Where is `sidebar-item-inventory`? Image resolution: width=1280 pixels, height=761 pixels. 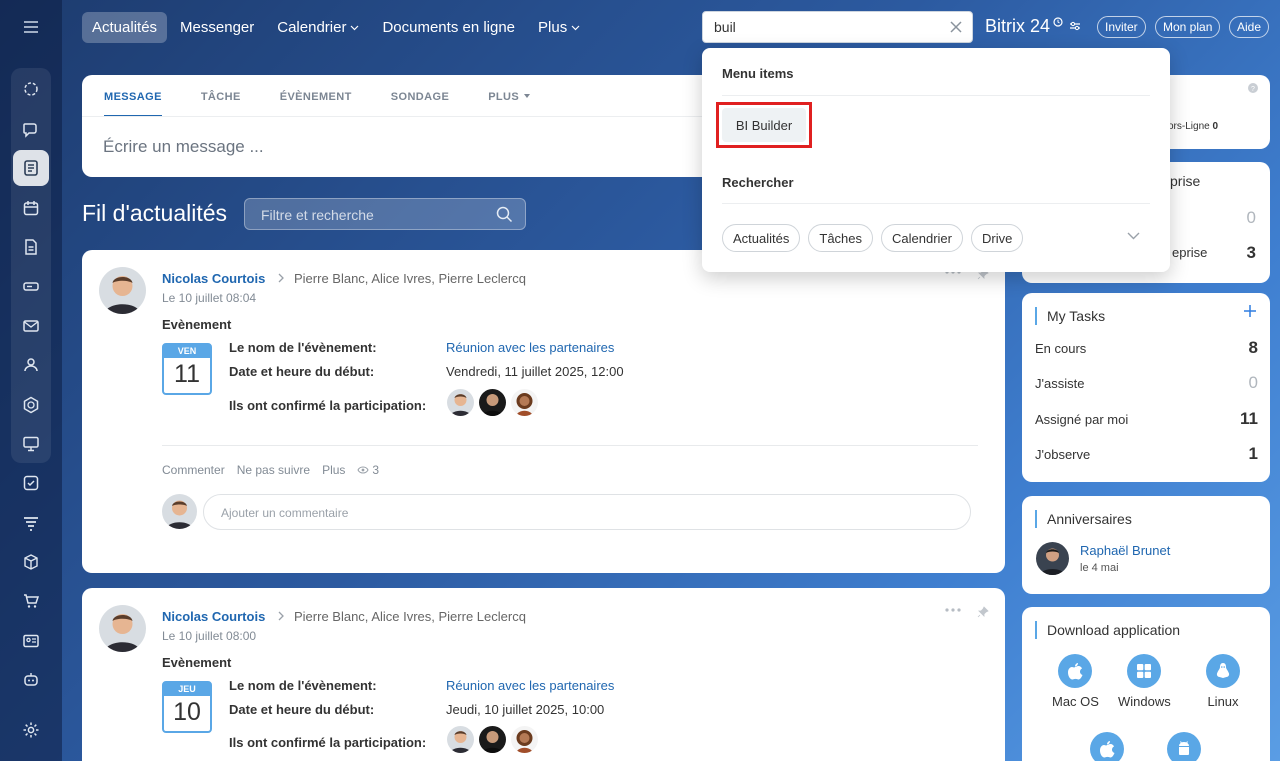
sidebar-item-inventory is located at coordinates (31, 562).